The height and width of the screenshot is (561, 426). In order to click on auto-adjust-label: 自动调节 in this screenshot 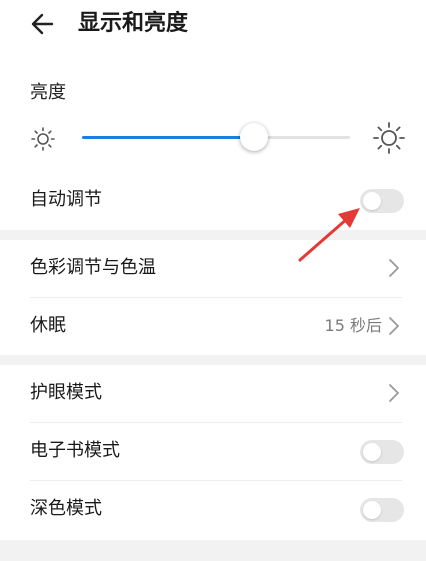, I will do `click(66, 199)`.